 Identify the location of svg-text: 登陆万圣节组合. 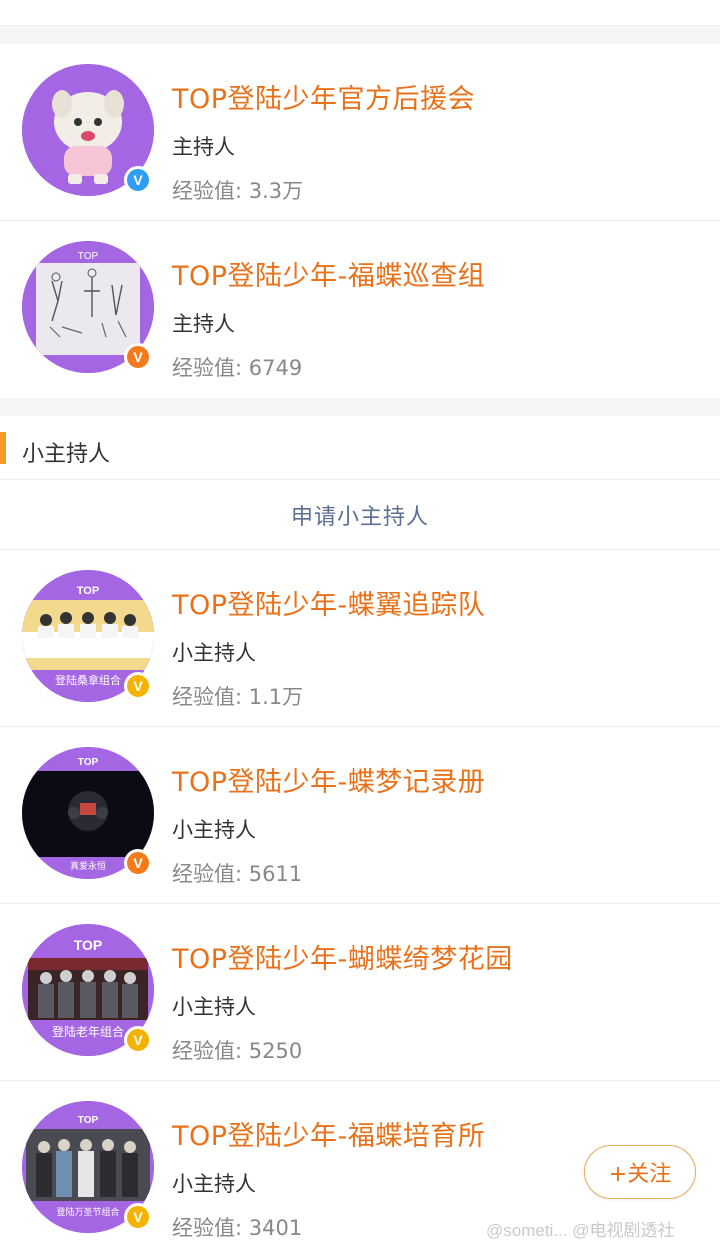
(87, 1212).